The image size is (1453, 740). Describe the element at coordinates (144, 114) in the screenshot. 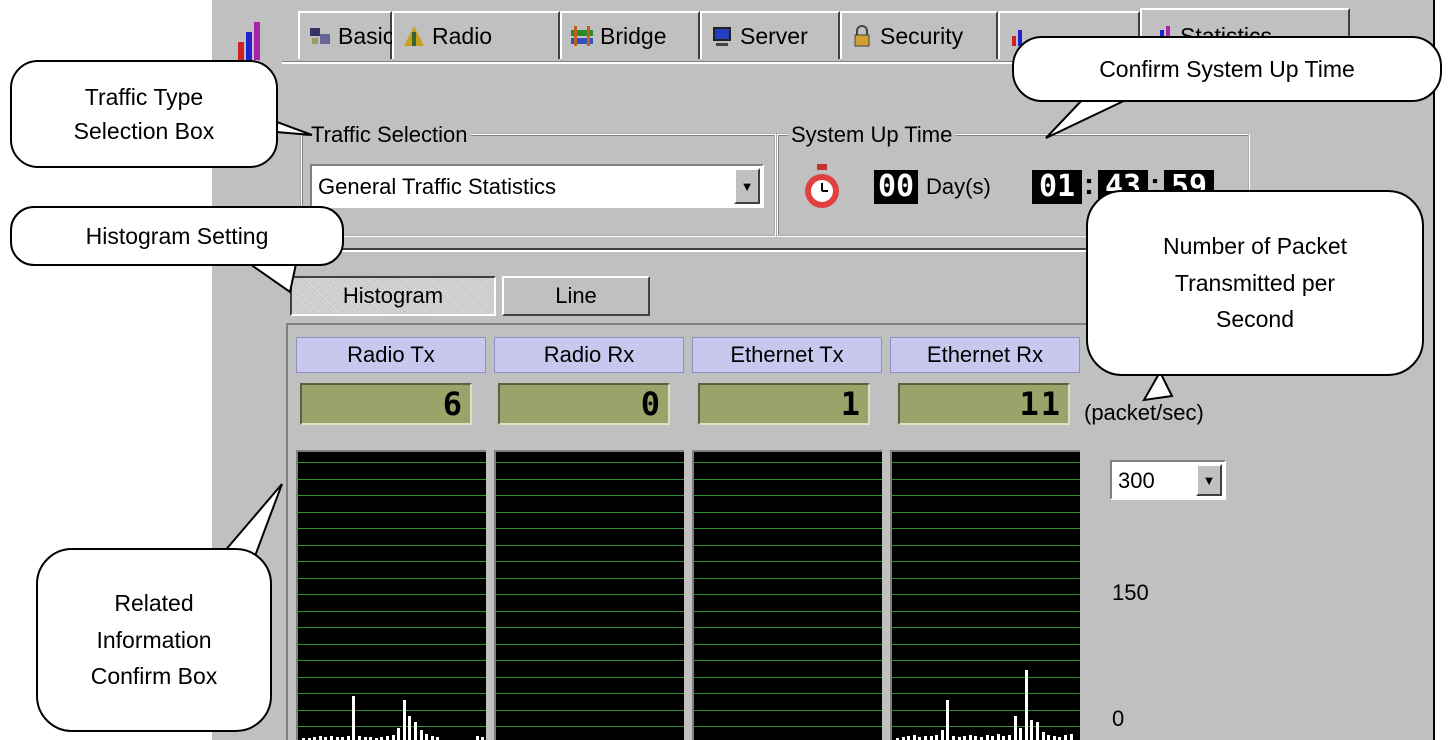

I see `callout-traffic-type: Traffic Type Selection Box` at that location.